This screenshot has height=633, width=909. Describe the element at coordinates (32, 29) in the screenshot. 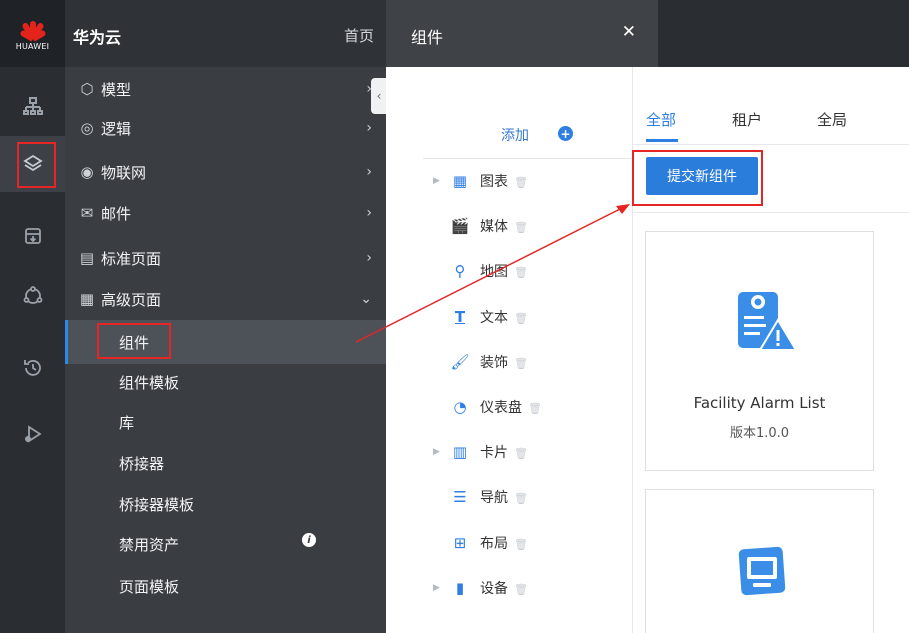

I see `huawei-flower-icon` at that location.